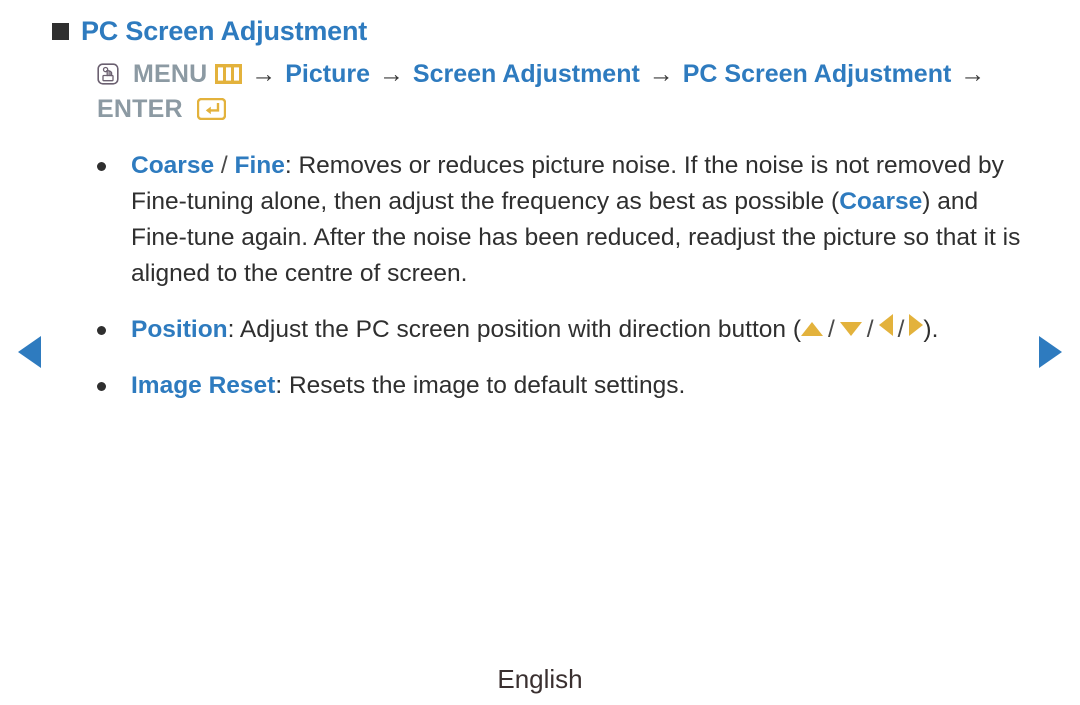 Image resolution: width=1080 pixels, height=705 pixels. Describe the element at coordinates (480, 385) in the screenshot. I see `bullet-body: : Resets the image to default settings.` at that location.